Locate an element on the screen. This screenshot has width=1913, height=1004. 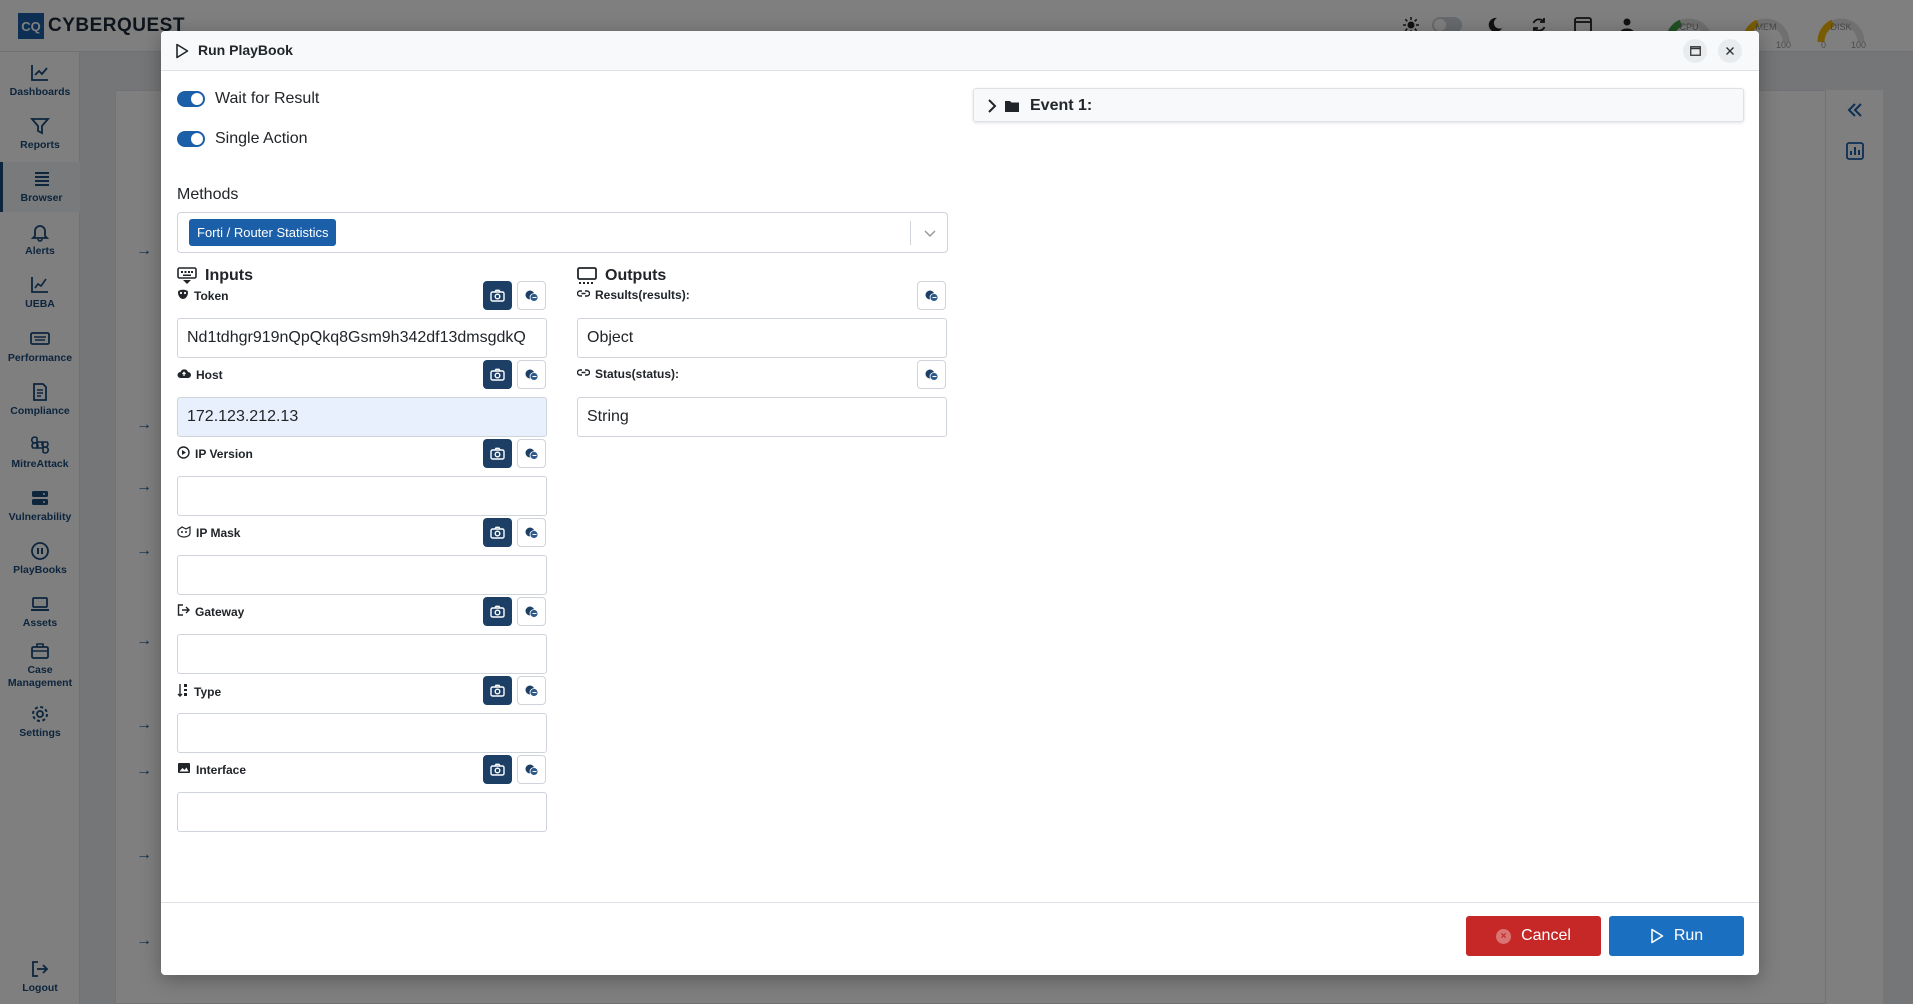
host-camera-button is located at coordinates (497, 374).